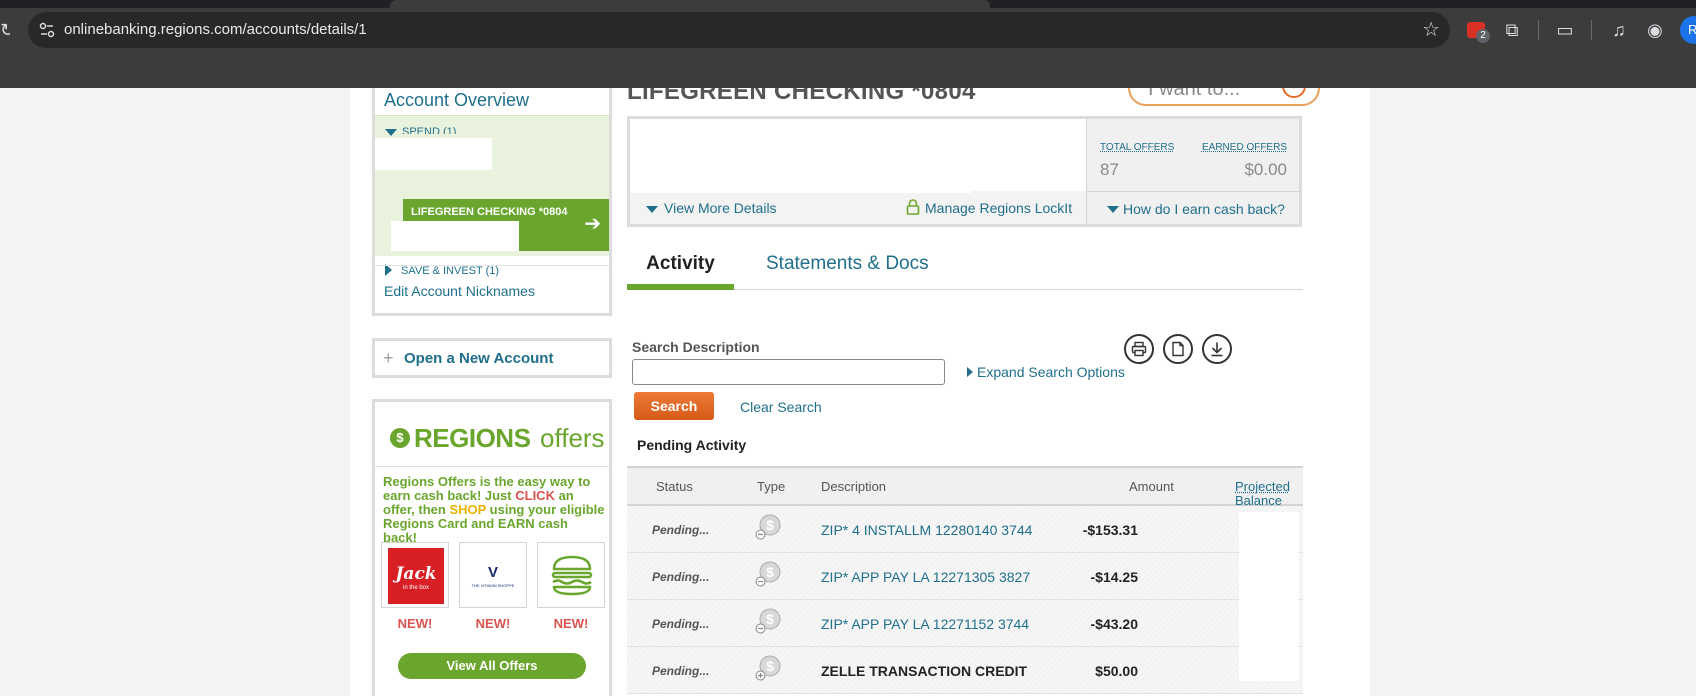 The height and width of the screenshot is (696, 1696). Describe the element at coordinates (788, 372) in the screenshot. I see `search-description-input` at that location.